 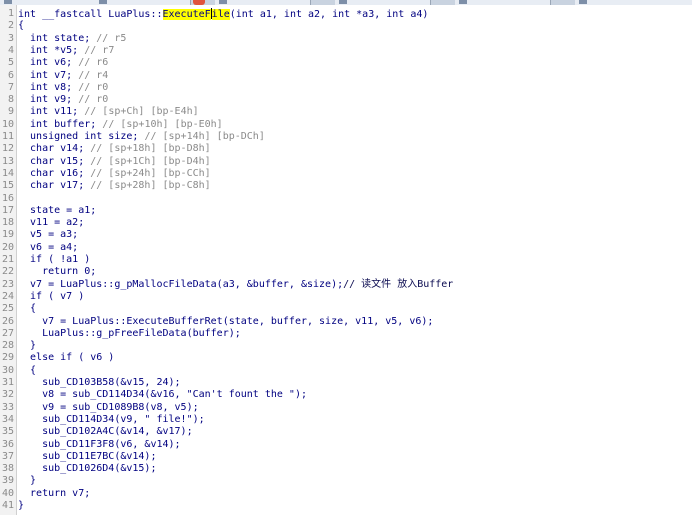 What do you see at coordinates (66, 358) in the screenshot?
I see `code-text: else if ( v6 )` at bounding box center [66, 358].